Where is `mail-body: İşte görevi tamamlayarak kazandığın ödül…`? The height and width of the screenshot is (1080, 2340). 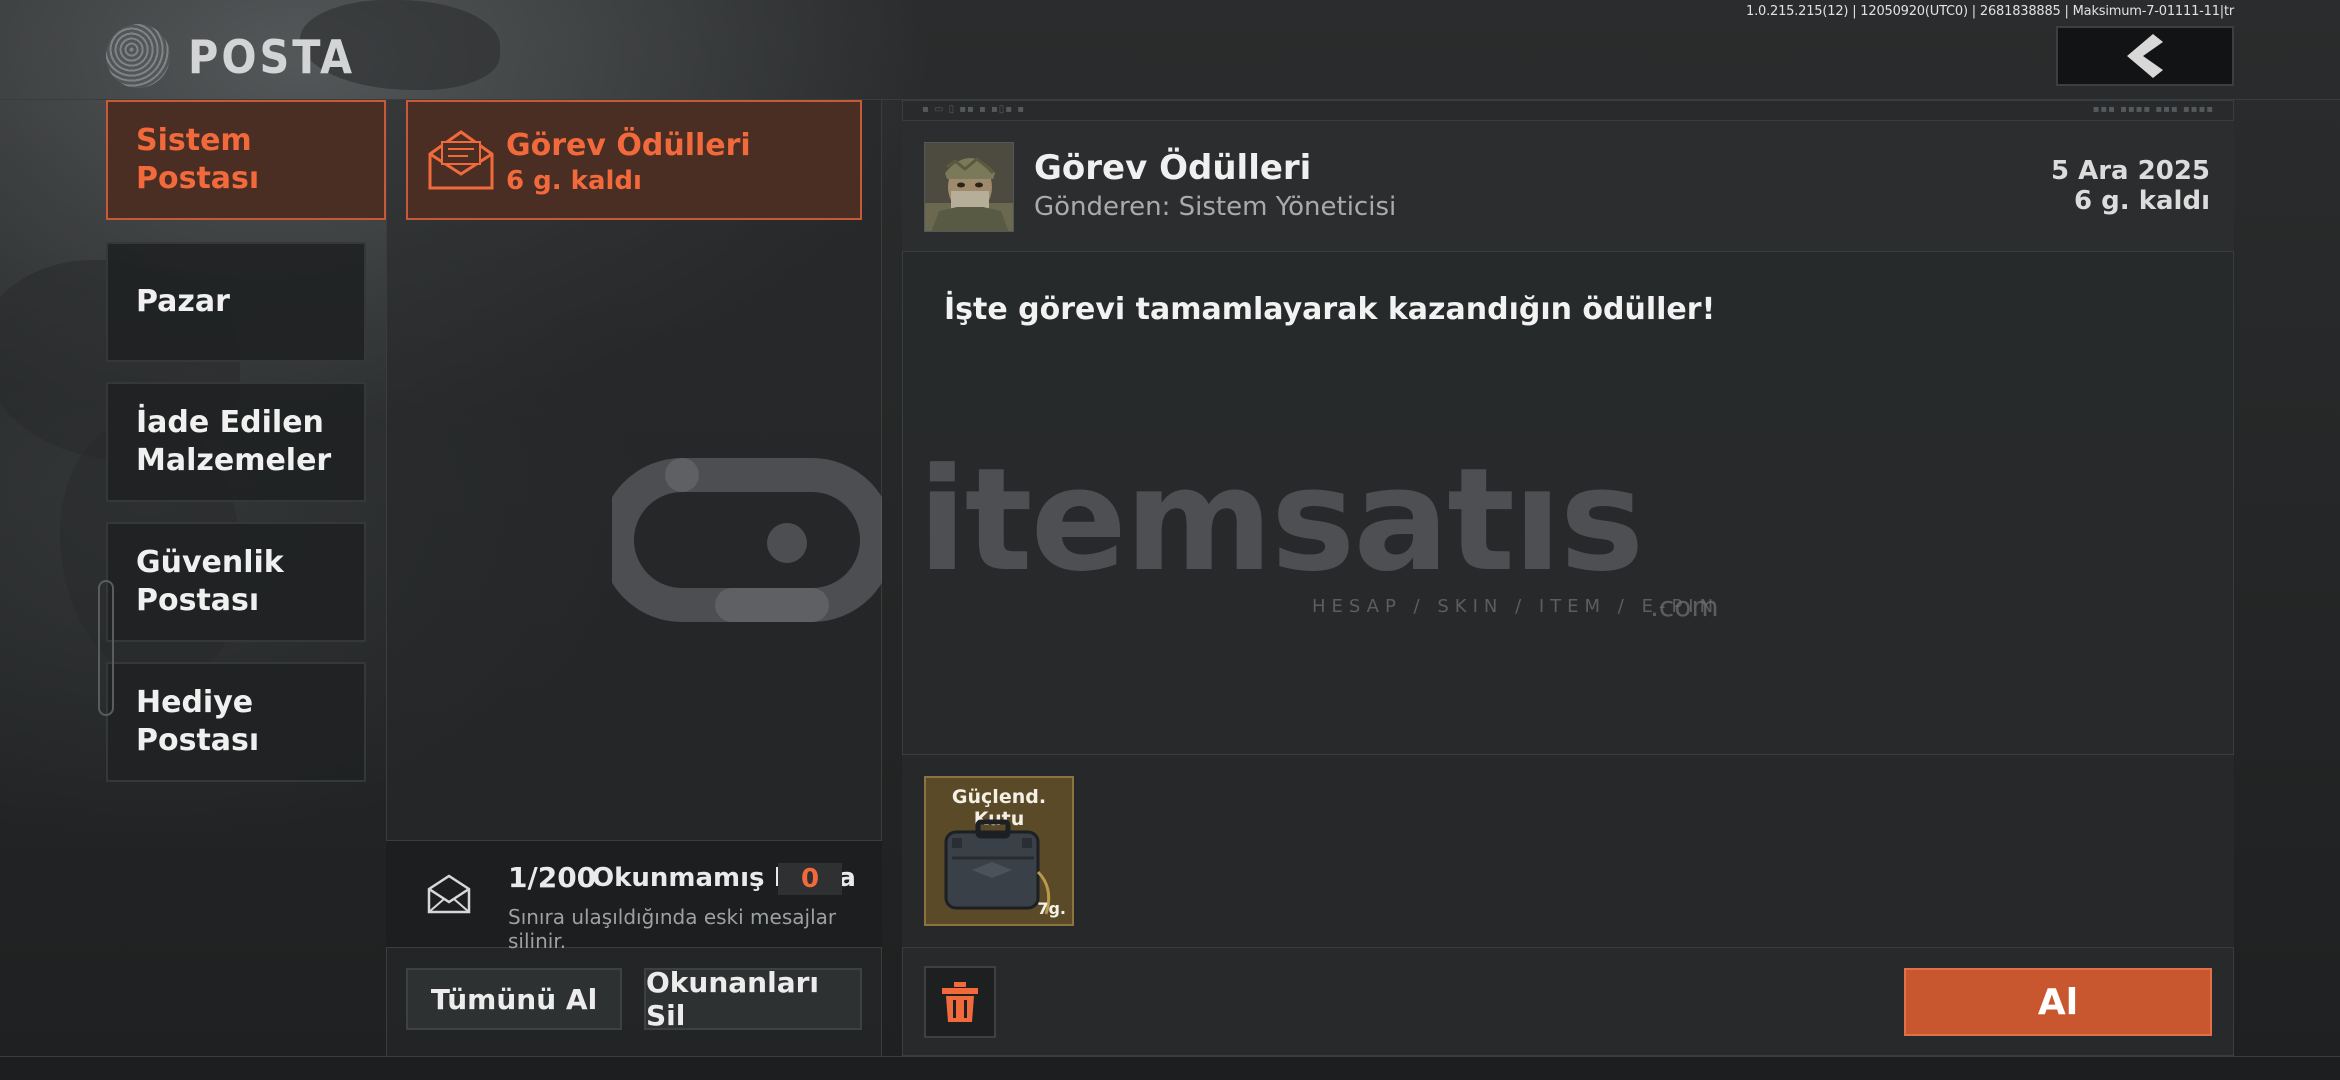
mail-body: İşte görevi tamamlayarak kazandığın ödül… is located at coordinates (1330, 309).